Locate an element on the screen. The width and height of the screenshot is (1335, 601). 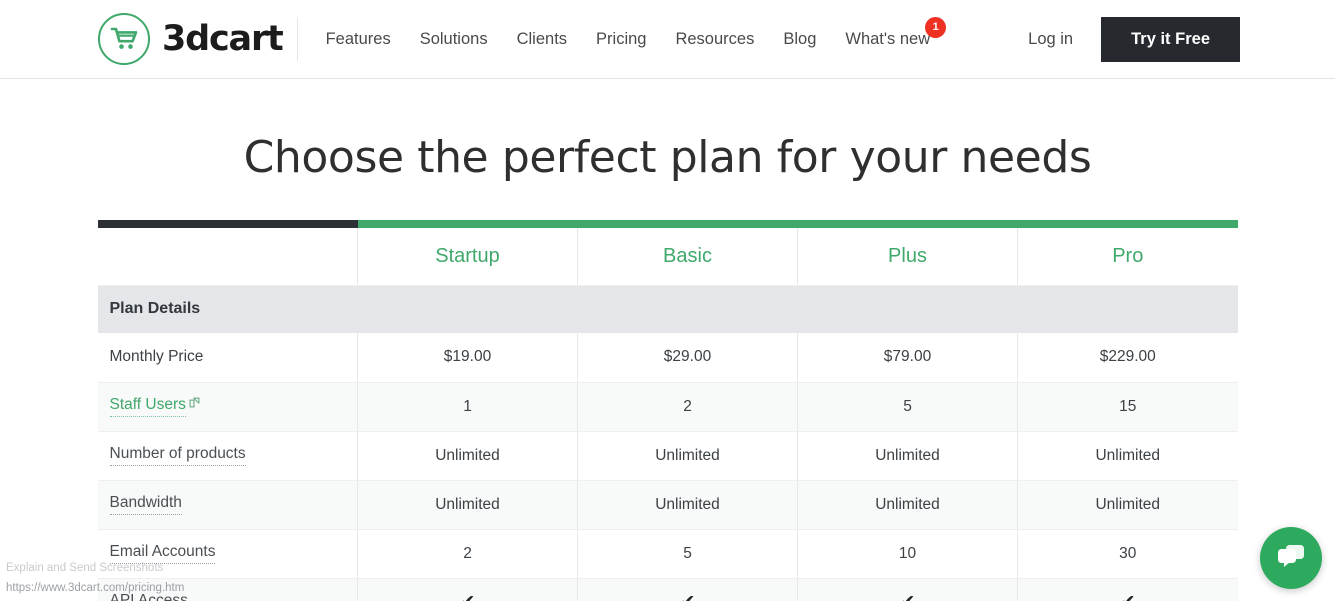
cell-products-pro: Unlimited is located at coordinates (1127, 456).